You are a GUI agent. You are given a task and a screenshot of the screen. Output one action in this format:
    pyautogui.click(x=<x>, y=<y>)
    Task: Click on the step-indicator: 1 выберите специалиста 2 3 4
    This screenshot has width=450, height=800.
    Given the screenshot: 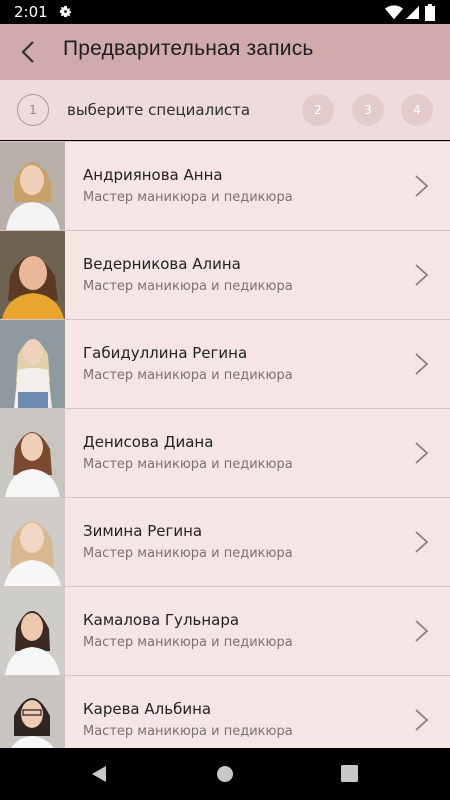 What is the action you would take?
    pyautogui.click(x=225, y=110)
    